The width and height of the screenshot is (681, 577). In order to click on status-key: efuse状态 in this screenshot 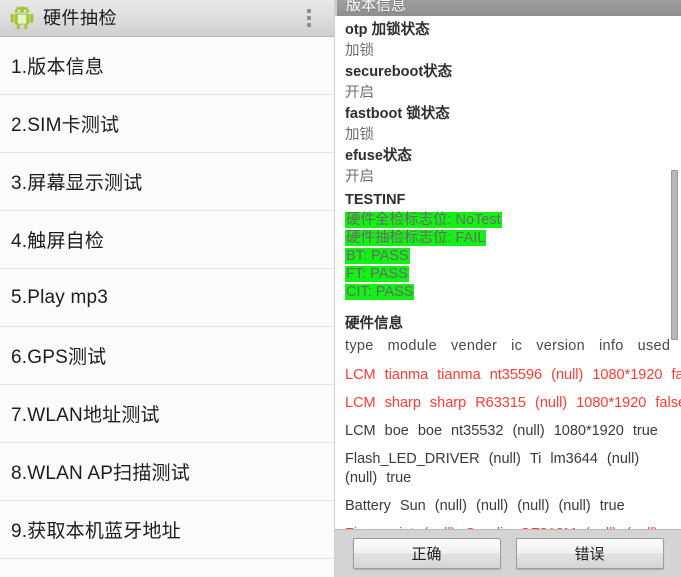, I will do `click(378, 156)`.